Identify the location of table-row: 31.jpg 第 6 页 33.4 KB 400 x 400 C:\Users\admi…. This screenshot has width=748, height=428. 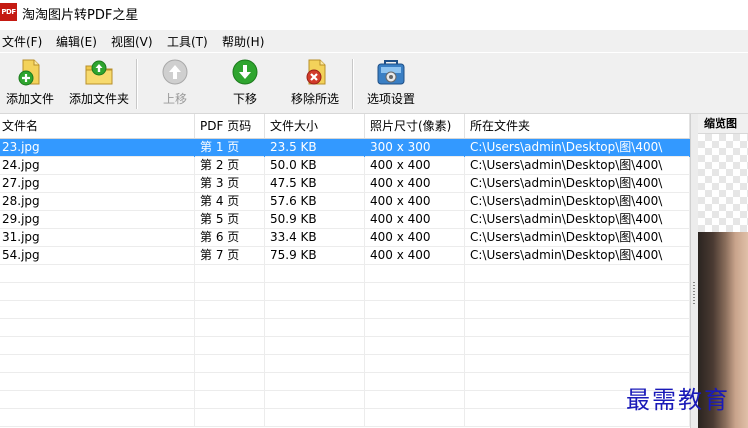
(345, 238).